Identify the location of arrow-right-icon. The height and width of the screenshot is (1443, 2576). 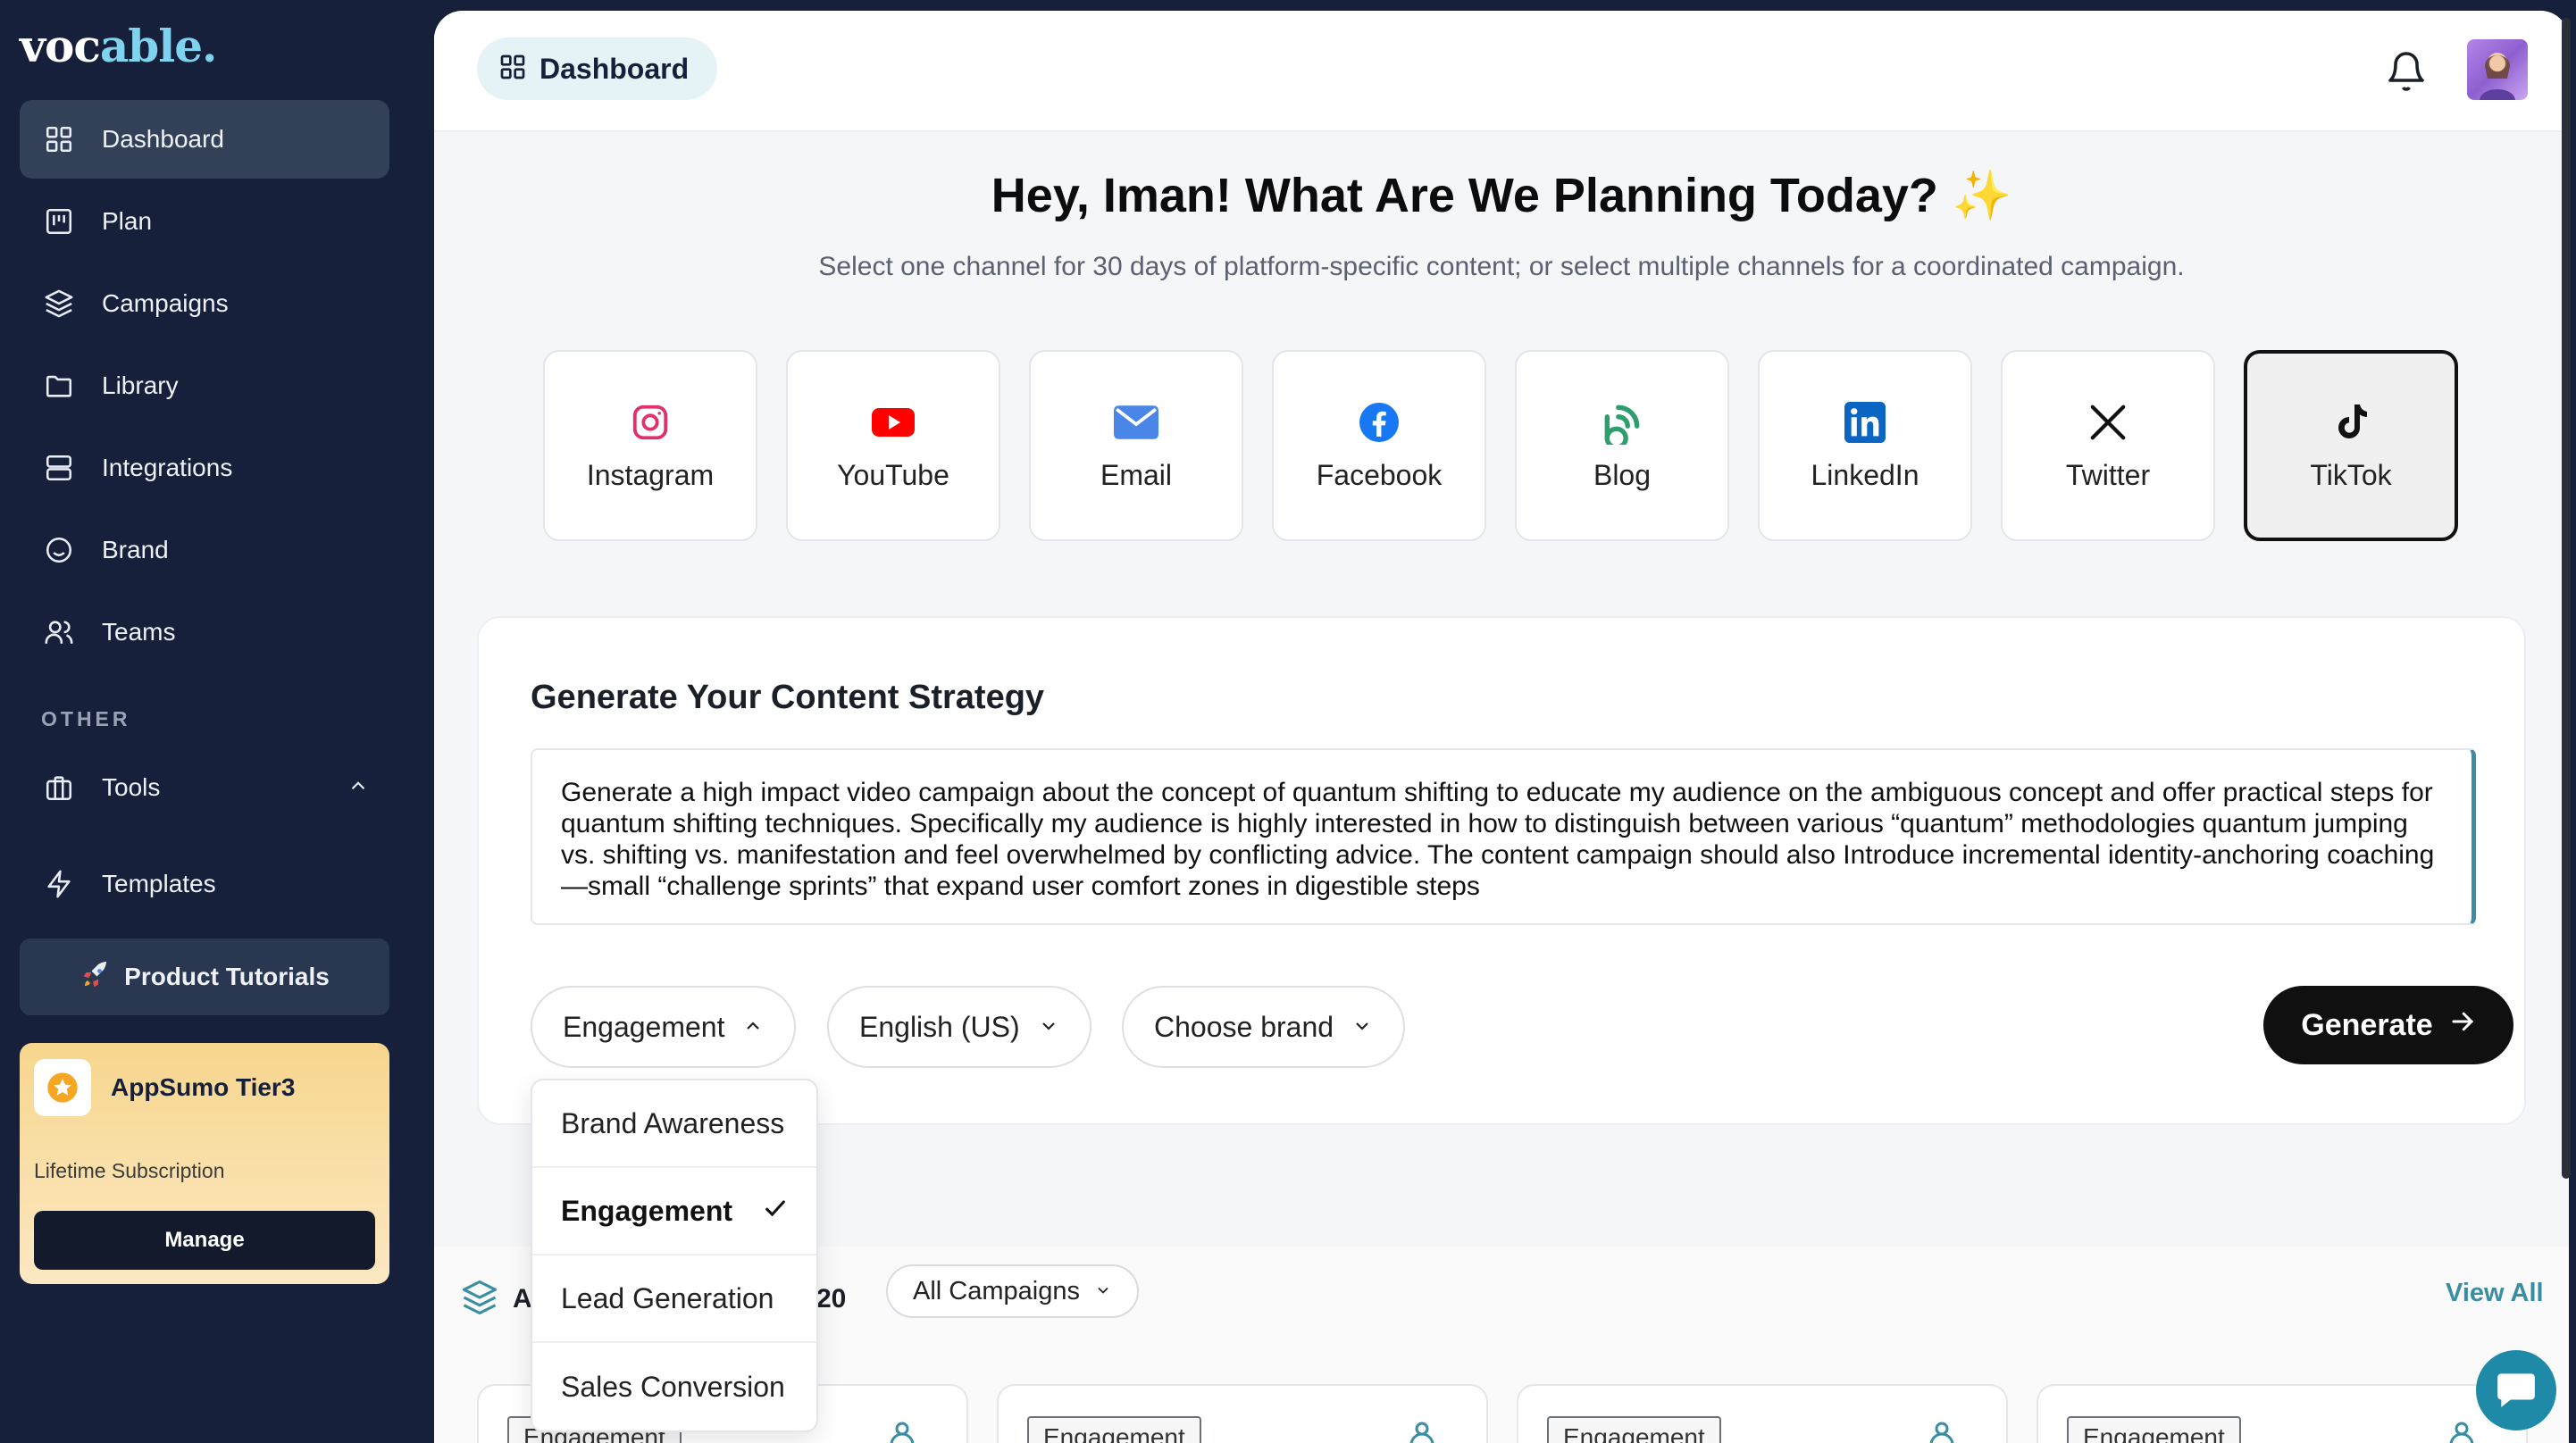
(2462, 1025).